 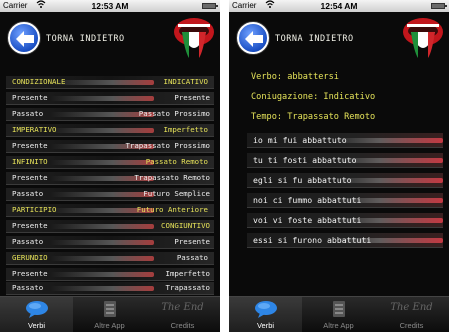 What do you see at coordinates (110, 98) in the screenshot?
I see `list-item: Presente Presente` at bounding box center [110, 98].